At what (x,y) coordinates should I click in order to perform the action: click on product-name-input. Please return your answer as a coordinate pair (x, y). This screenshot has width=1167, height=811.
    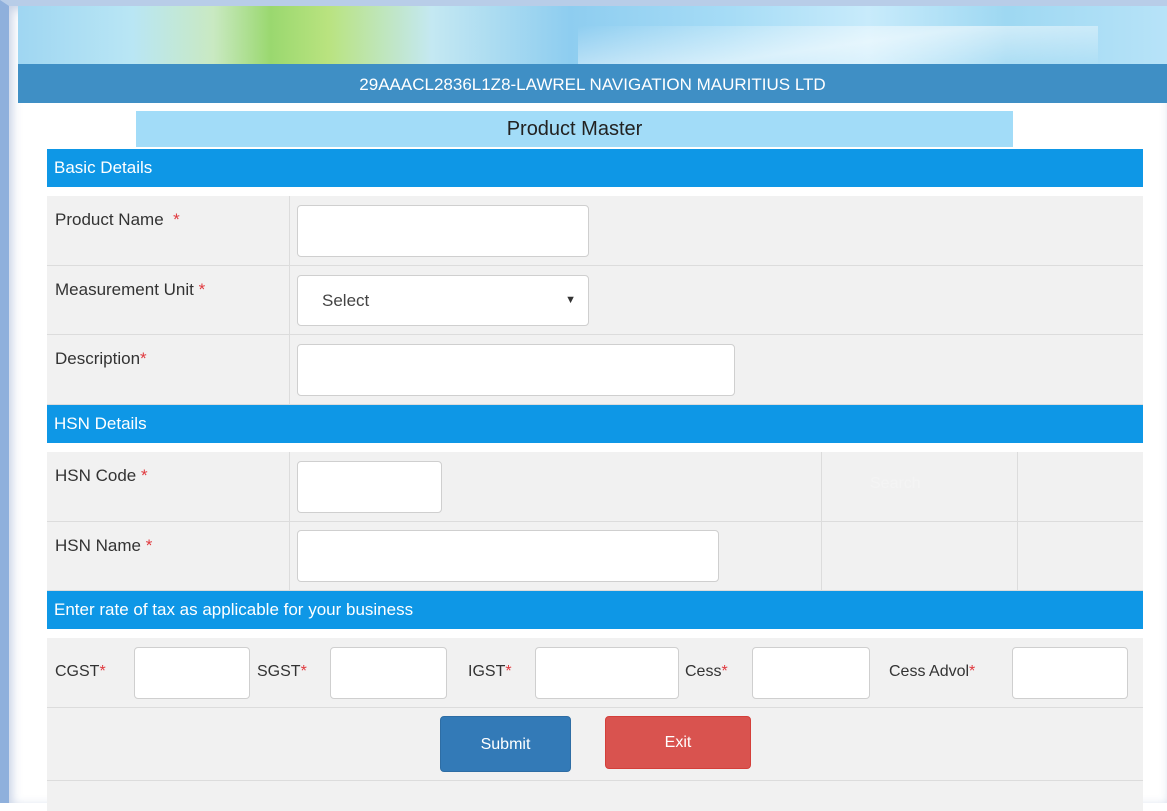
    Looking at the image, I should click on (443, 231).